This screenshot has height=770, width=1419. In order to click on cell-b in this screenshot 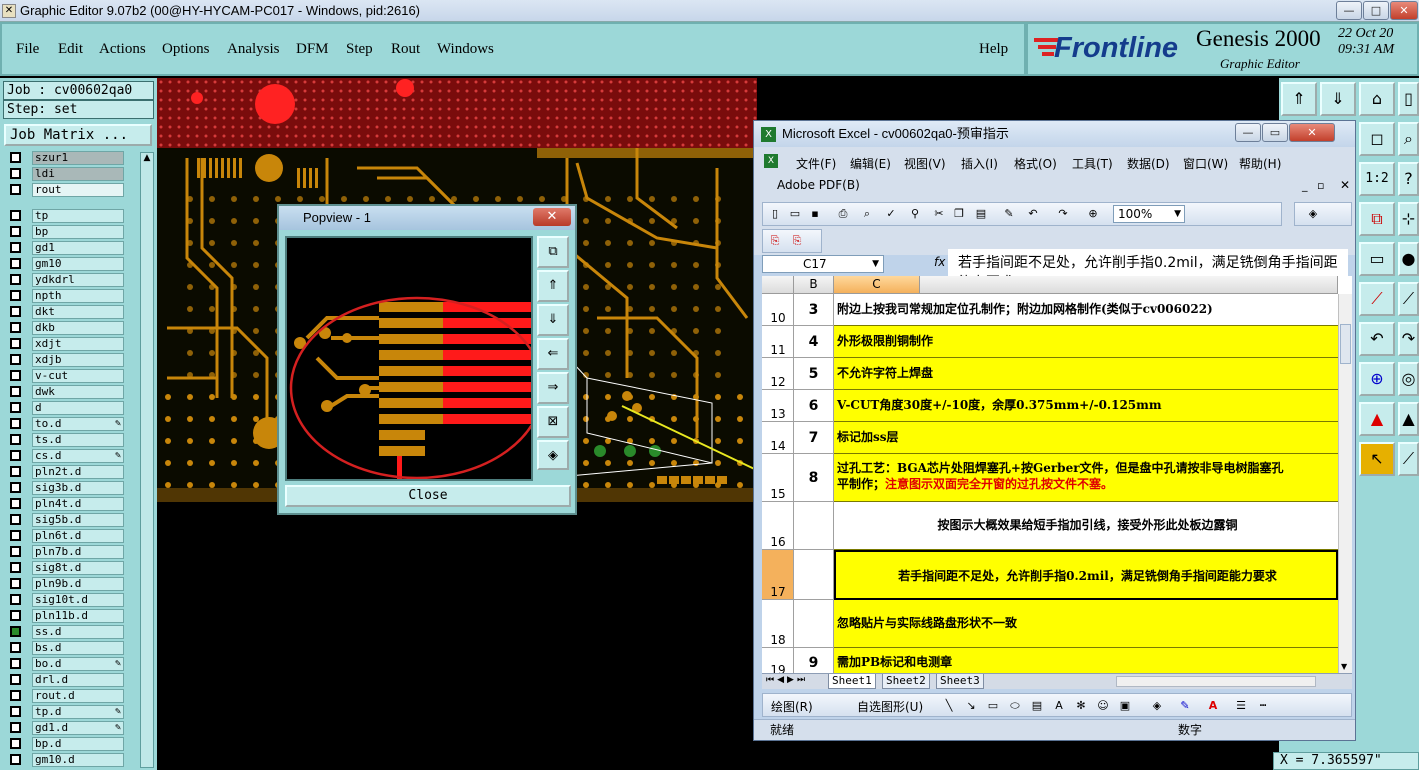, I will do `click(814, 575)`.